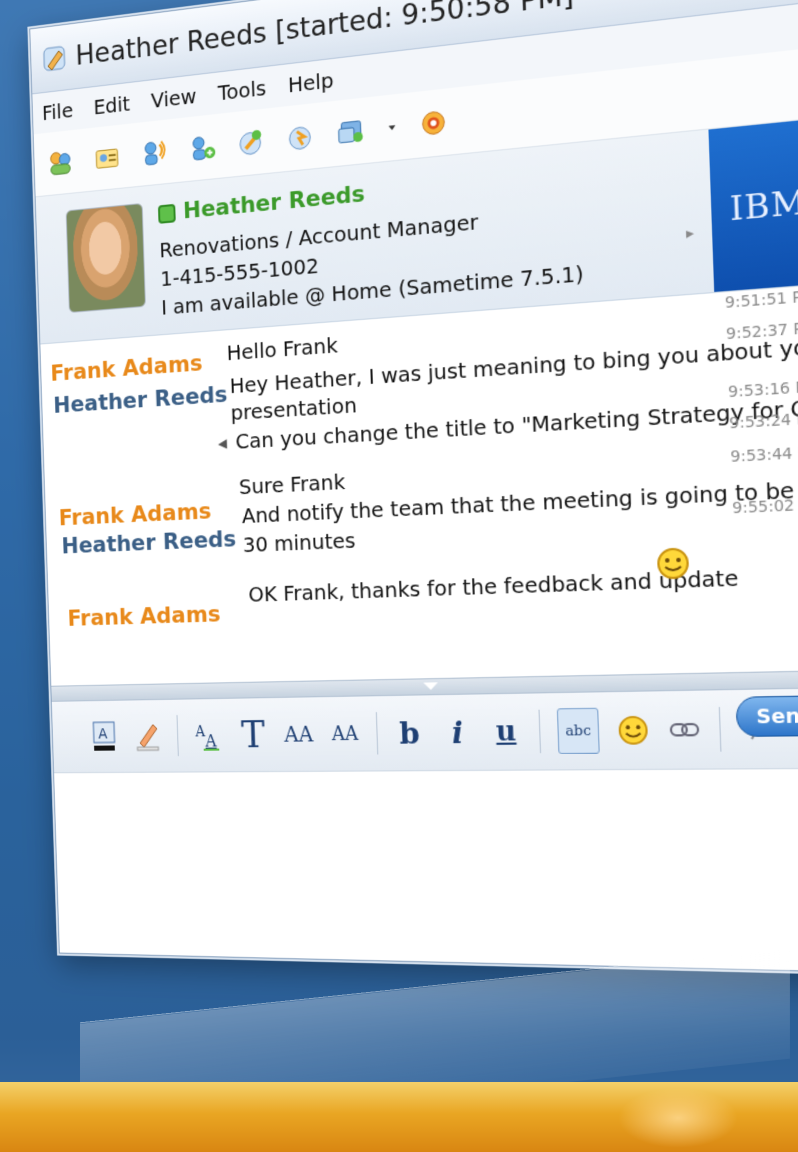 Image resolution: width=798 pixels, height=1152 pixels. What do you see at coordinates (60, 162) in the screenshot?
I see `contacts-icon` at bounding box center [60, 162].